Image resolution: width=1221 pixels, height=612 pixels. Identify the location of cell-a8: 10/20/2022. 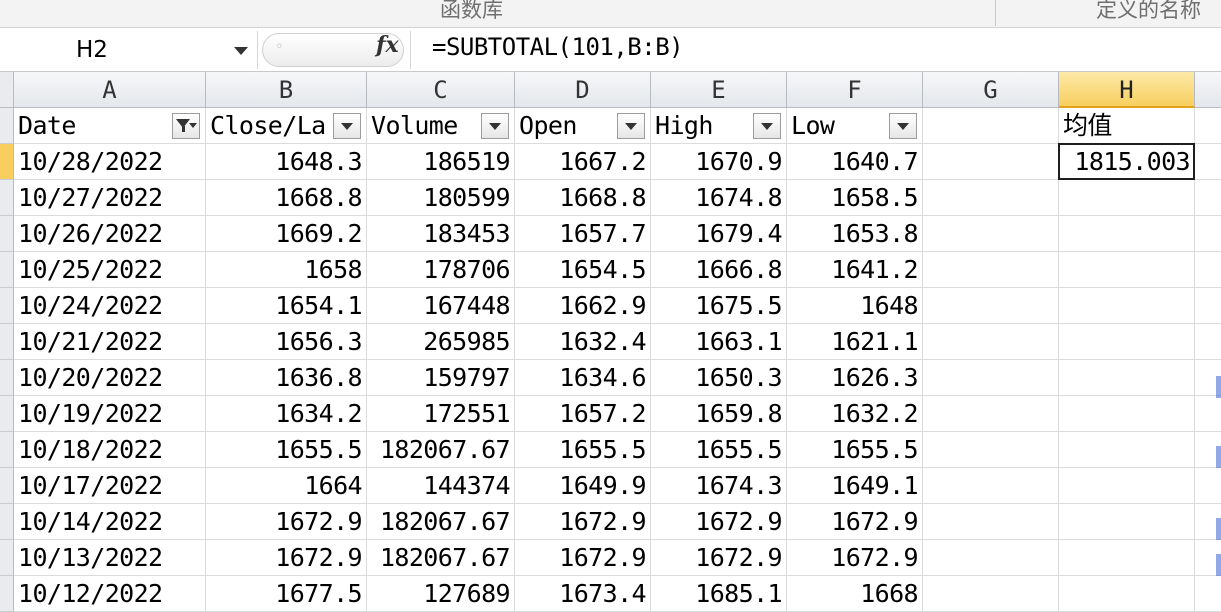
(110, 378).